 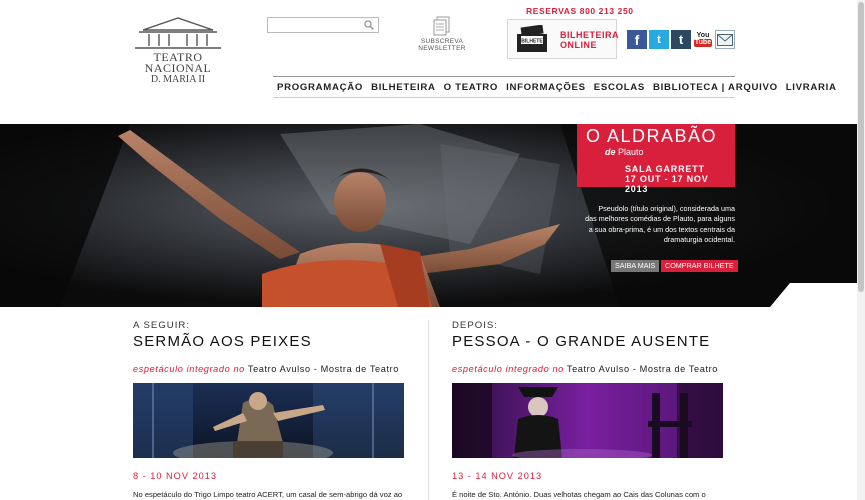 I want to click on vertical-scrollbar, so click(x=861, y=250).